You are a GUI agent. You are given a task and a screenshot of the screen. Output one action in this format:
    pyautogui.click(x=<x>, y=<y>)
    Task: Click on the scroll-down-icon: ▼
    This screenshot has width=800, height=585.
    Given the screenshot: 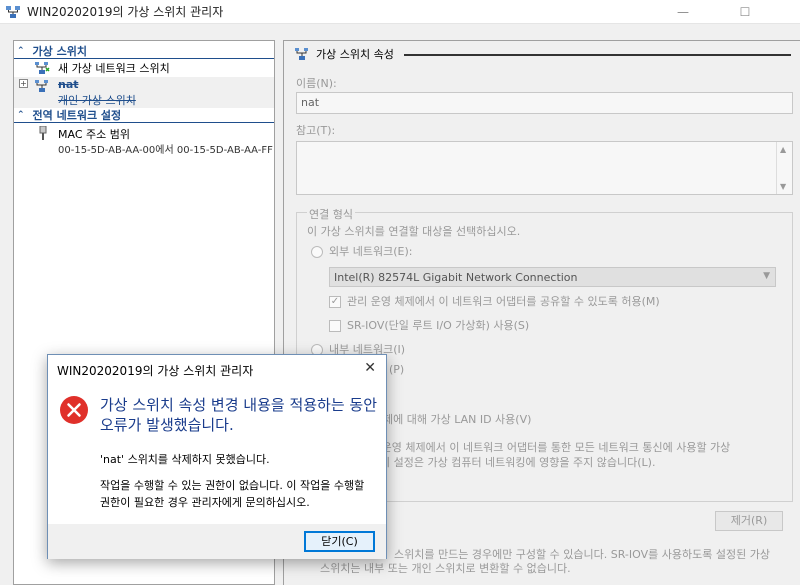 What is the action you would take?
    pyautogui.click(x=783, y=186)
    